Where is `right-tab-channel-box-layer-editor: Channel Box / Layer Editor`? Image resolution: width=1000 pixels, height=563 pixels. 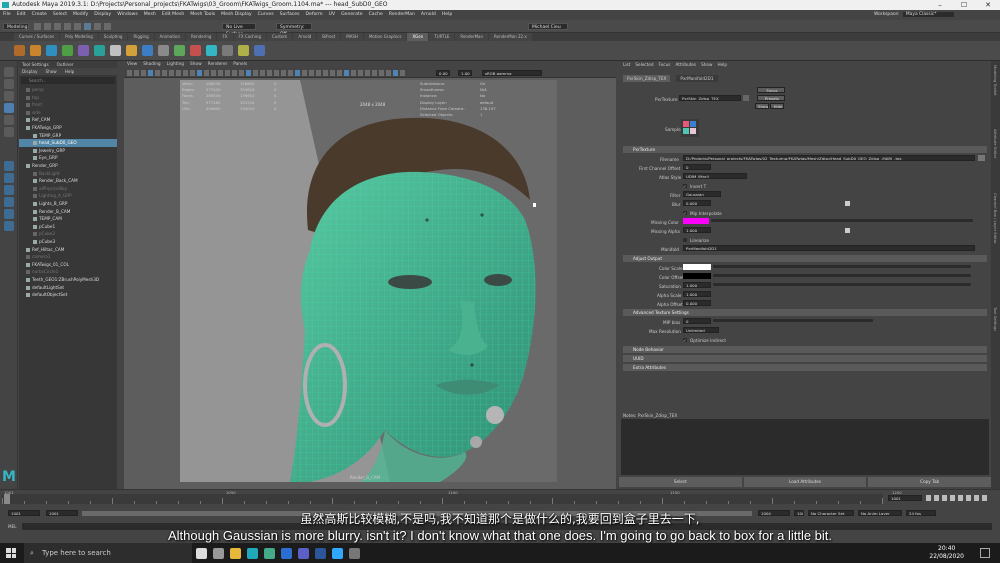 right-tab-channel-box-layer-editor: Channel Box / Layer Editor is located at coordinates (995, 248).